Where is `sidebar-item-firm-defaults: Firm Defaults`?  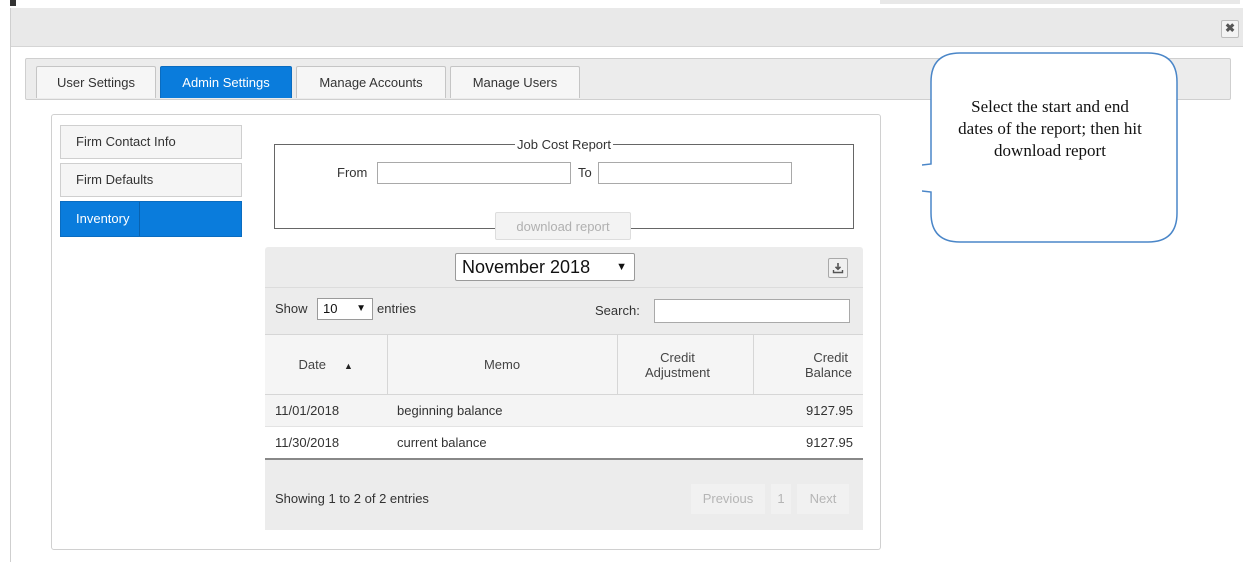
sidebar-item-firm-defaults: Firm Defaults is located at coordinates (151, 180).